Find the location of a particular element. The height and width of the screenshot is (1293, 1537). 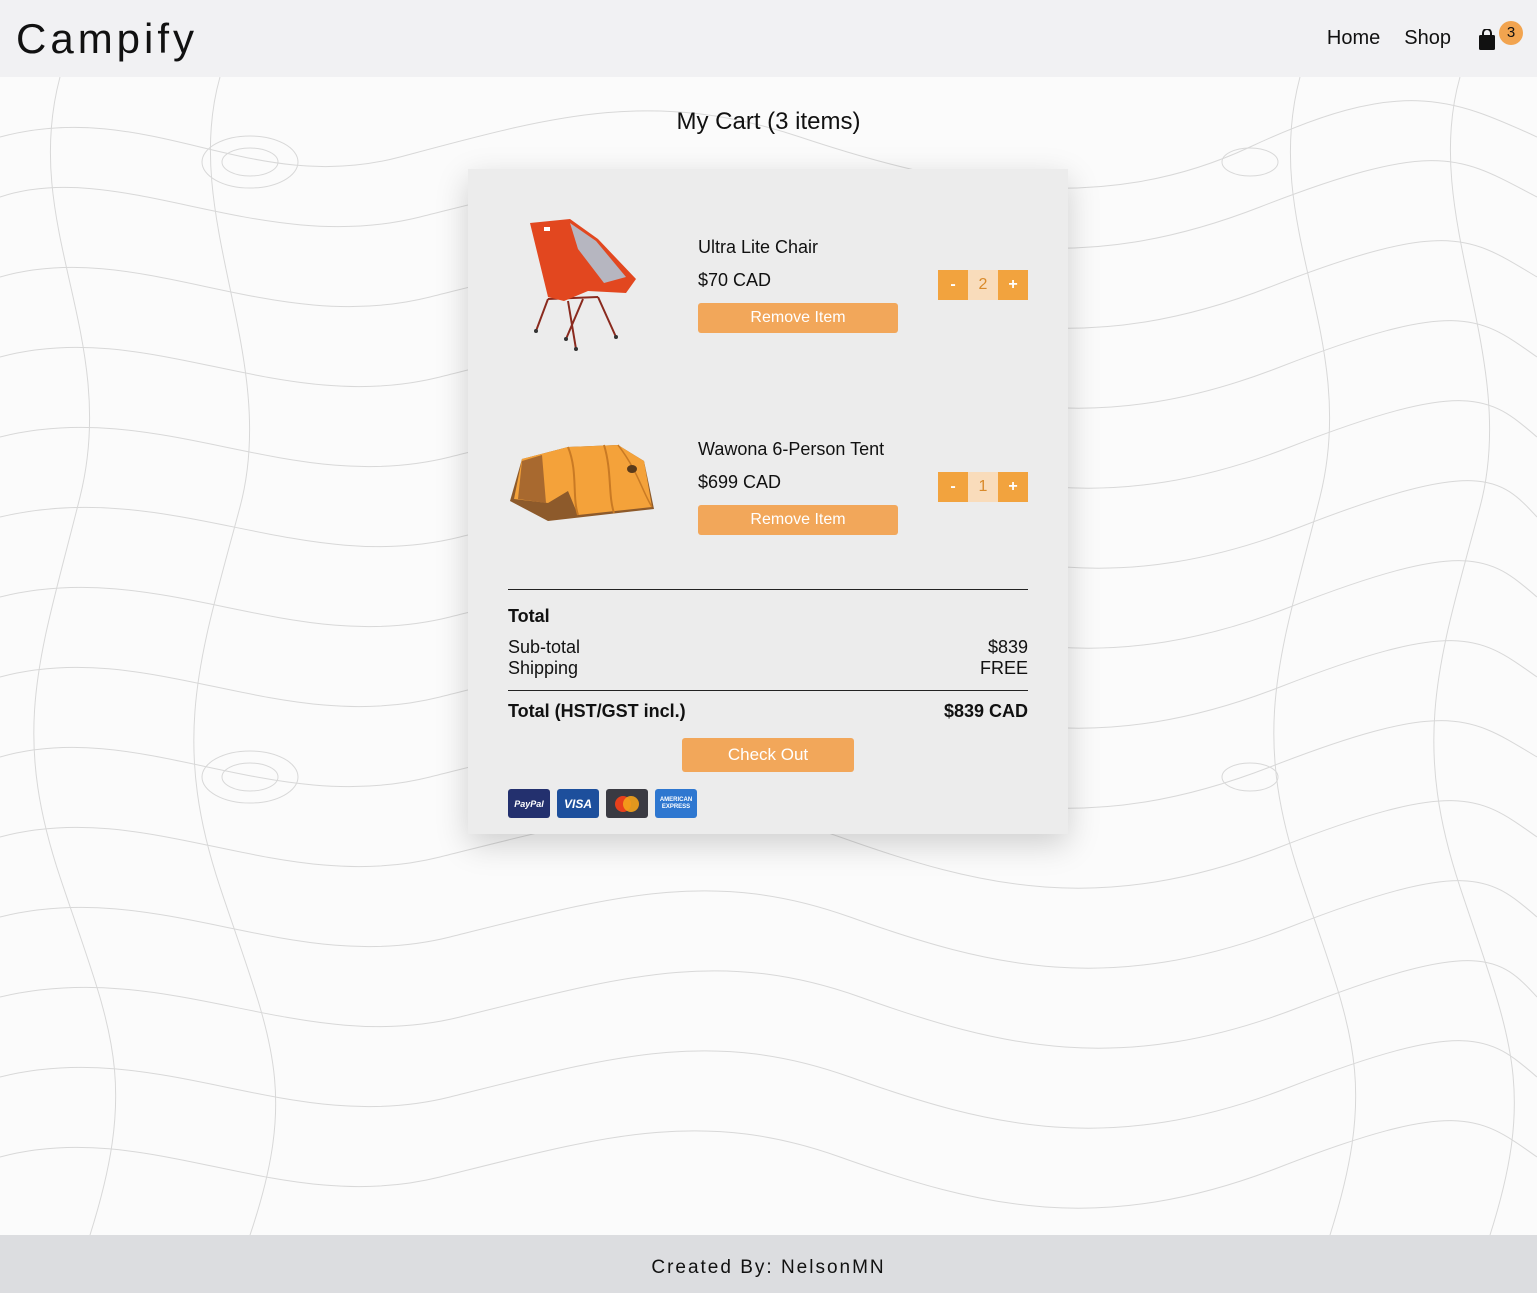

nav-shop-link: Shop is located at coordinates (1427, 38).